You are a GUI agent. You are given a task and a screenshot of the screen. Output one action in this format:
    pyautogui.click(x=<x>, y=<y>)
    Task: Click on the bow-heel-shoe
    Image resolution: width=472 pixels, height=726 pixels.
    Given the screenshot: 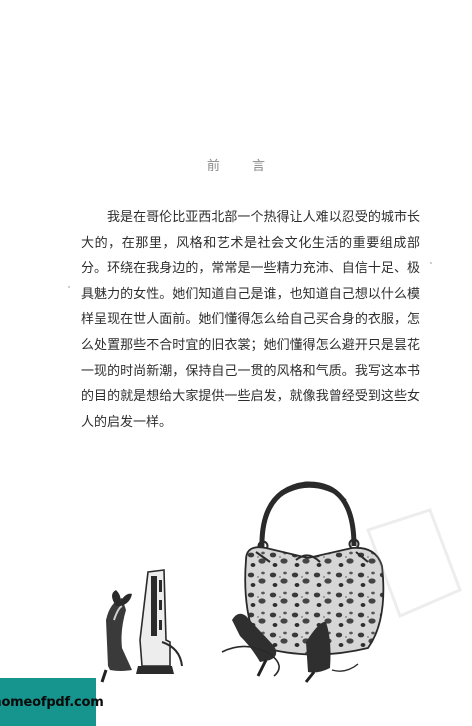 What is the action you would take?
    pyautogui.click(x=116, y=636)
    